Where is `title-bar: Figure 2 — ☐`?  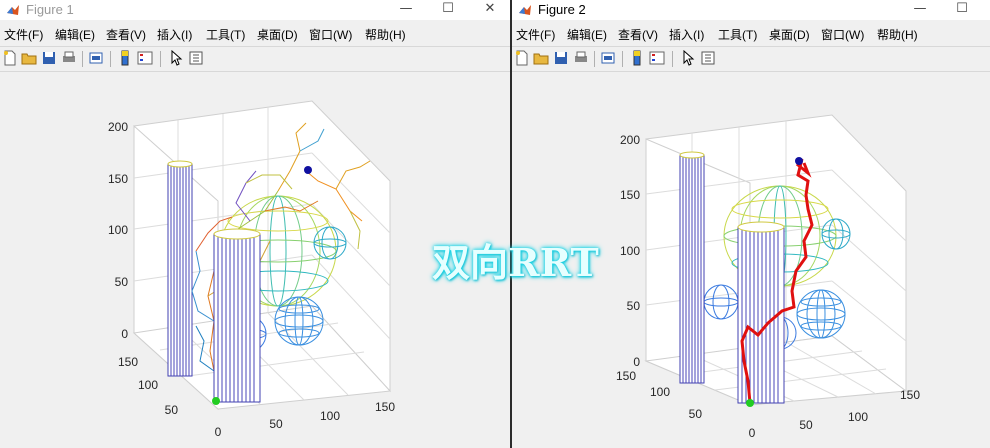
title-bar: Figure 2 — ☐ is located at coordinates (751, 10).